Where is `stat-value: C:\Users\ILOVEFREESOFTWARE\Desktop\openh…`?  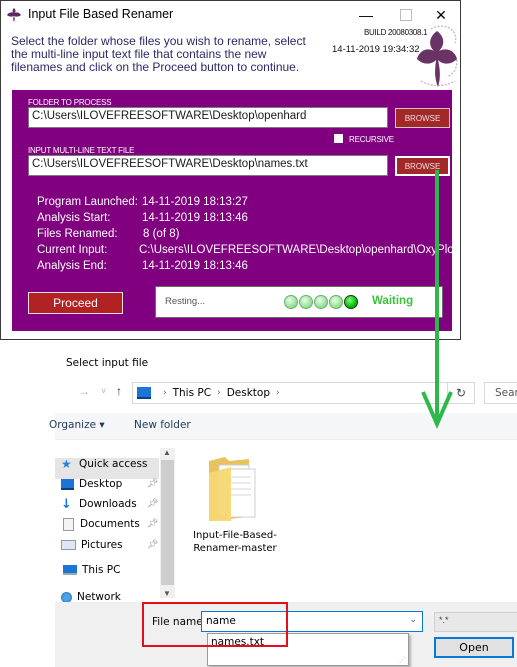
stat-value: C:\Users\ILOVEFREESOFTWARE\Desktop\openh… is located at coordinates (298, 250).